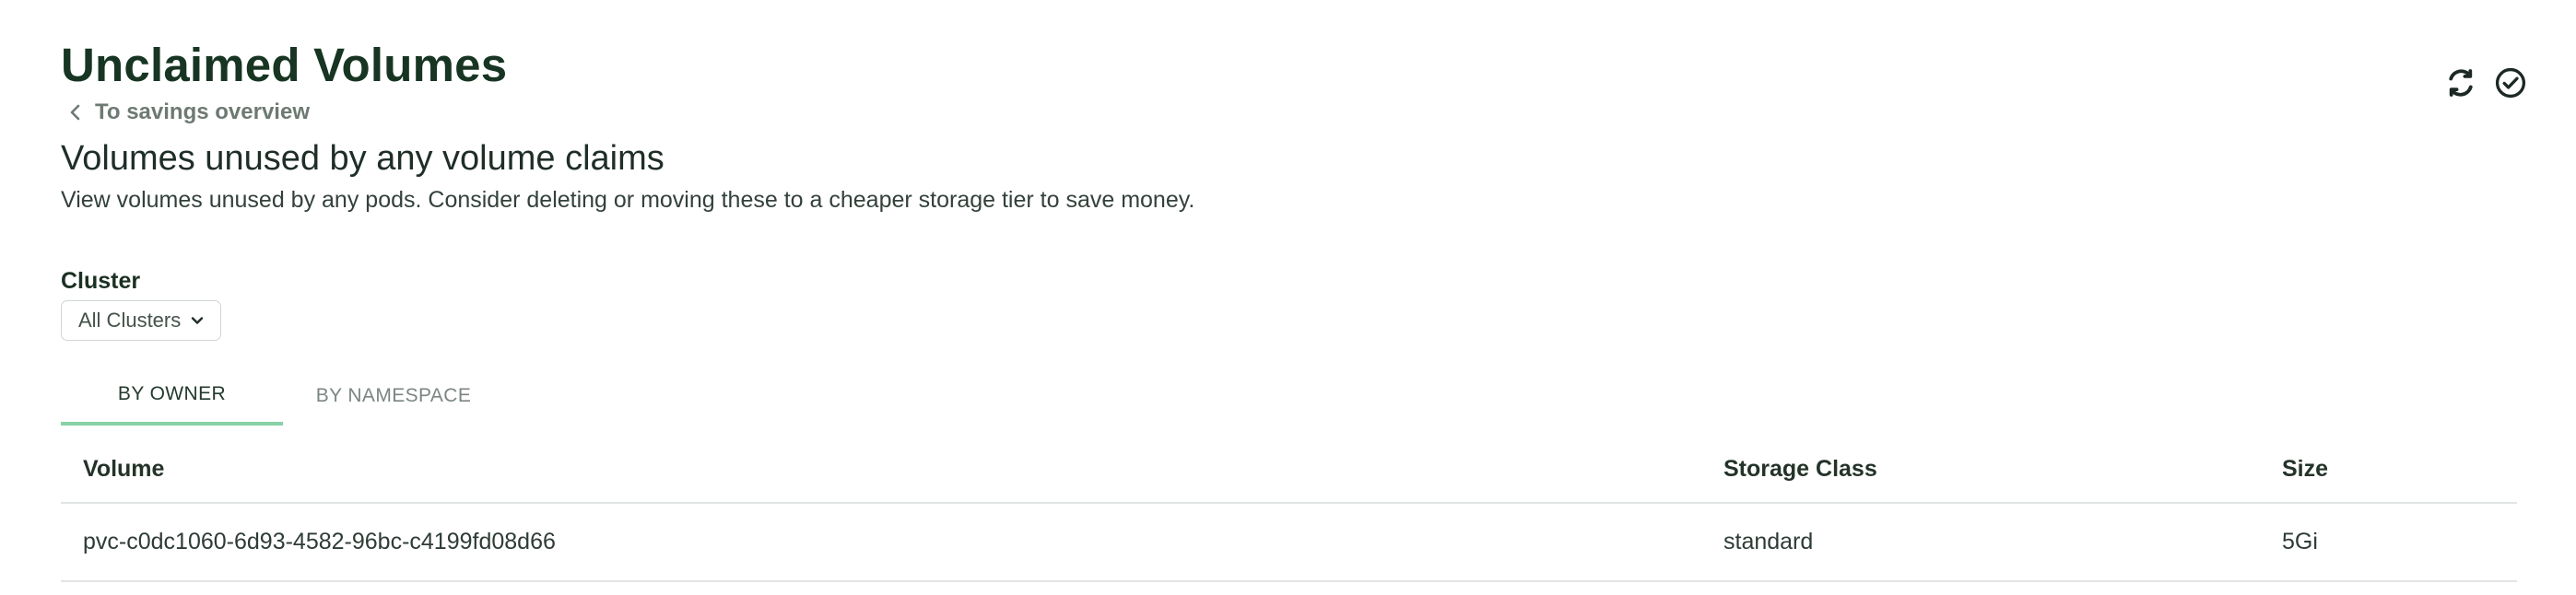  Describe the element at coordinates (172, 396) in the screenshot. I see `tab-by-owner: BY OWNER` at that location.